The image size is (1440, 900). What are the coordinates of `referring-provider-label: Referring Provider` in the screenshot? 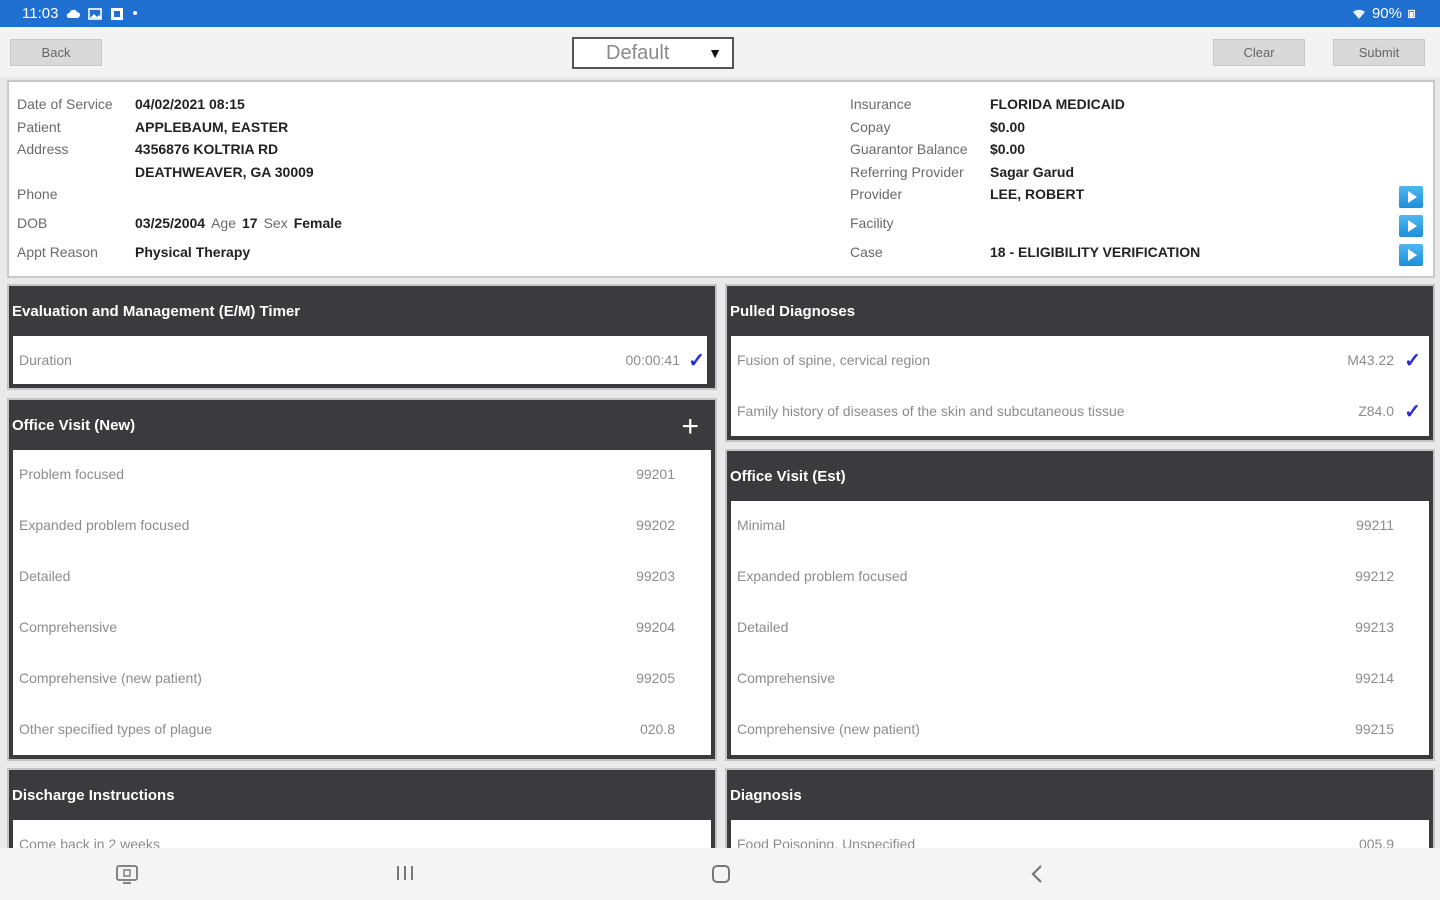 It's located at (907, 172).